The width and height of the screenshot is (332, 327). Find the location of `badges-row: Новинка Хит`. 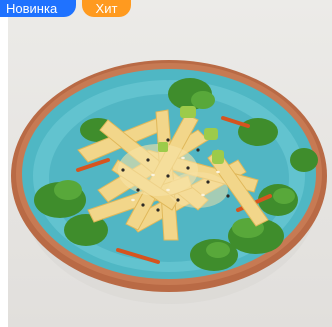

badges-row: Новинка Хит is located at coordinates (65, 8).